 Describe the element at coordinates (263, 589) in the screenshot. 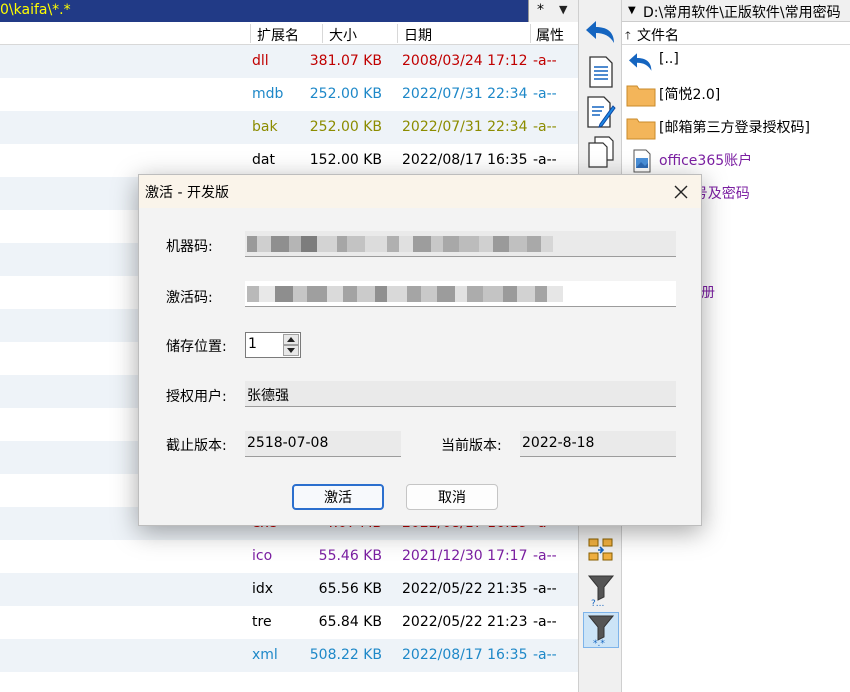

I see `cell-ext: idx` at that location.